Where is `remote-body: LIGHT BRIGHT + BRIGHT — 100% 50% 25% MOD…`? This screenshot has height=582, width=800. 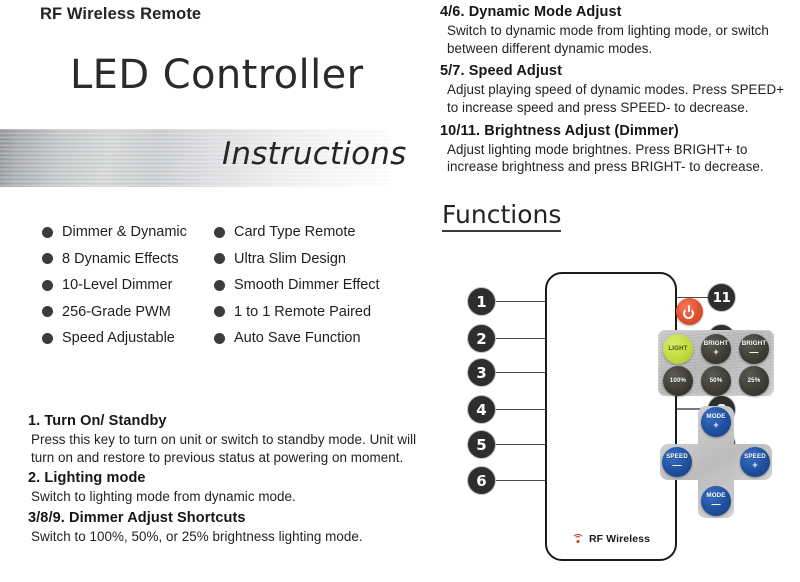
remote-body: LIGHT BRIGHT + BRIGHT — 100% 50% 25% MOD… is located at coordinates (659, 416).